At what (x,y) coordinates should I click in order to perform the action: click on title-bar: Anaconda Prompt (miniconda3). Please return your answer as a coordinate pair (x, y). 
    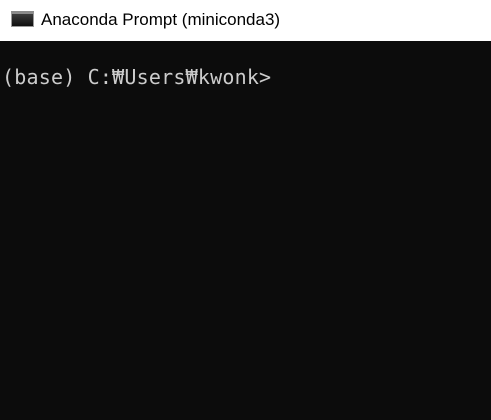
    Looking at the image, I should click on (245, 20).